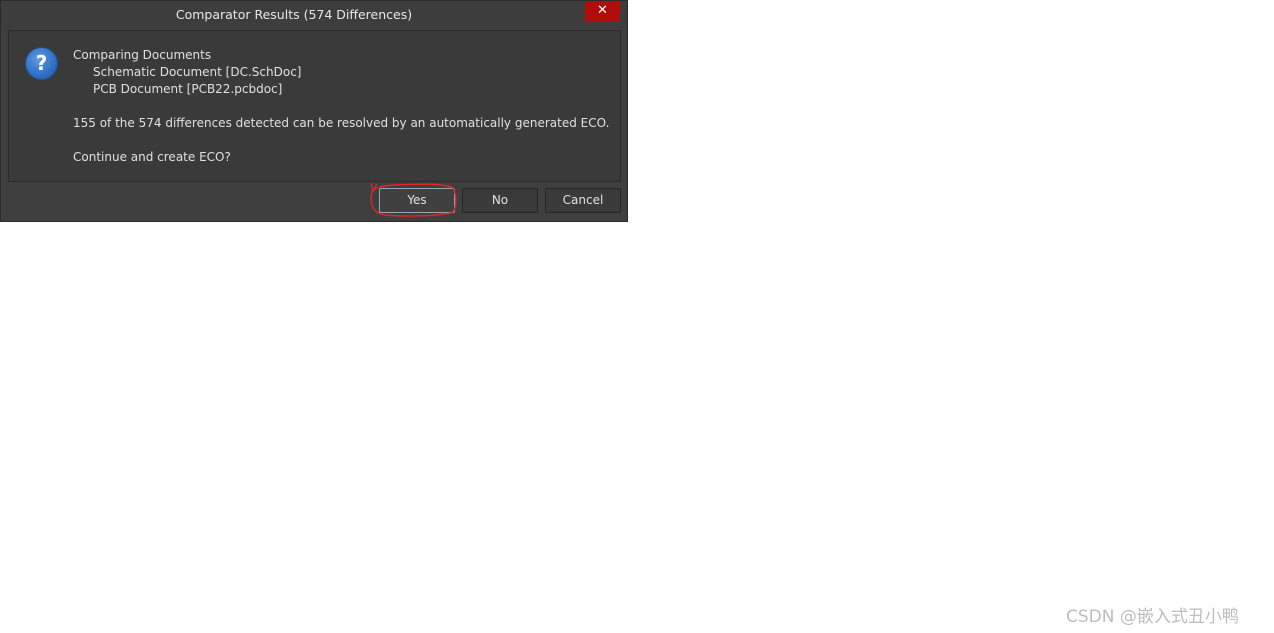 The image size is (1274, 633). What do you see at coordinates (142, 55) in the screenshot?
I see `message-heading: Comparing Documents` at bounding box center [142, 55].